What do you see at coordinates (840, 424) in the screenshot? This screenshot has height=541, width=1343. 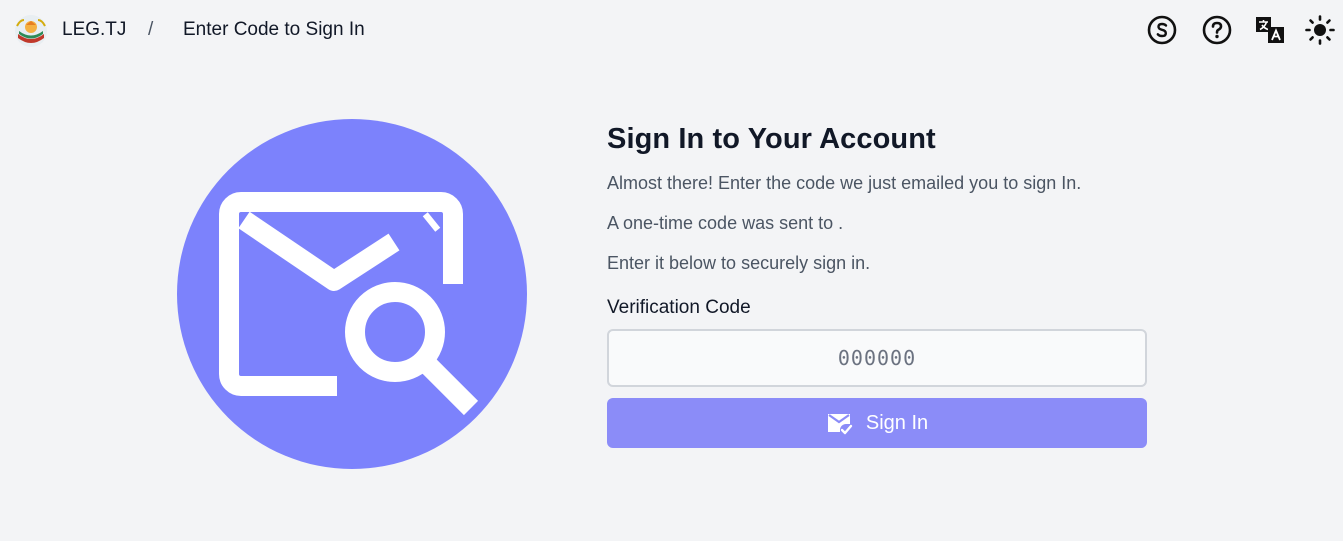 I see `mail-check-icon` at bounding box center [840, 424].